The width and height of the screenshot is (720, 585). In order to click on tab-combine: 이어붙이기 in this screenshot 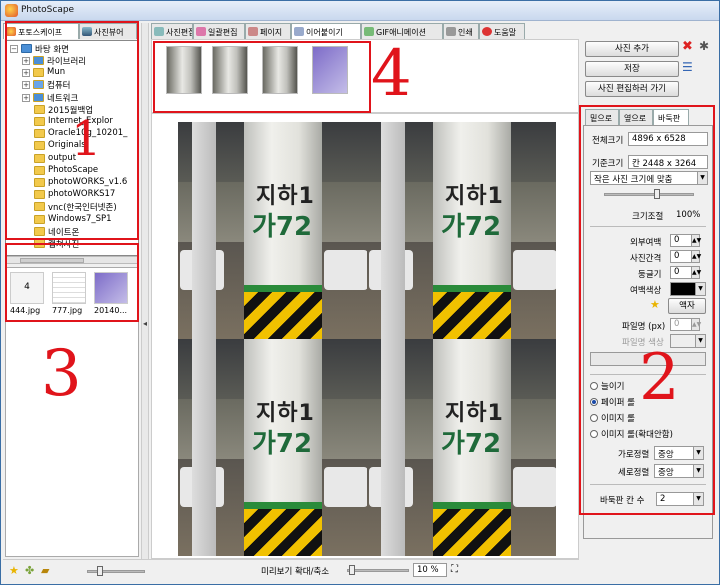, I will do `click(326, 31)`.